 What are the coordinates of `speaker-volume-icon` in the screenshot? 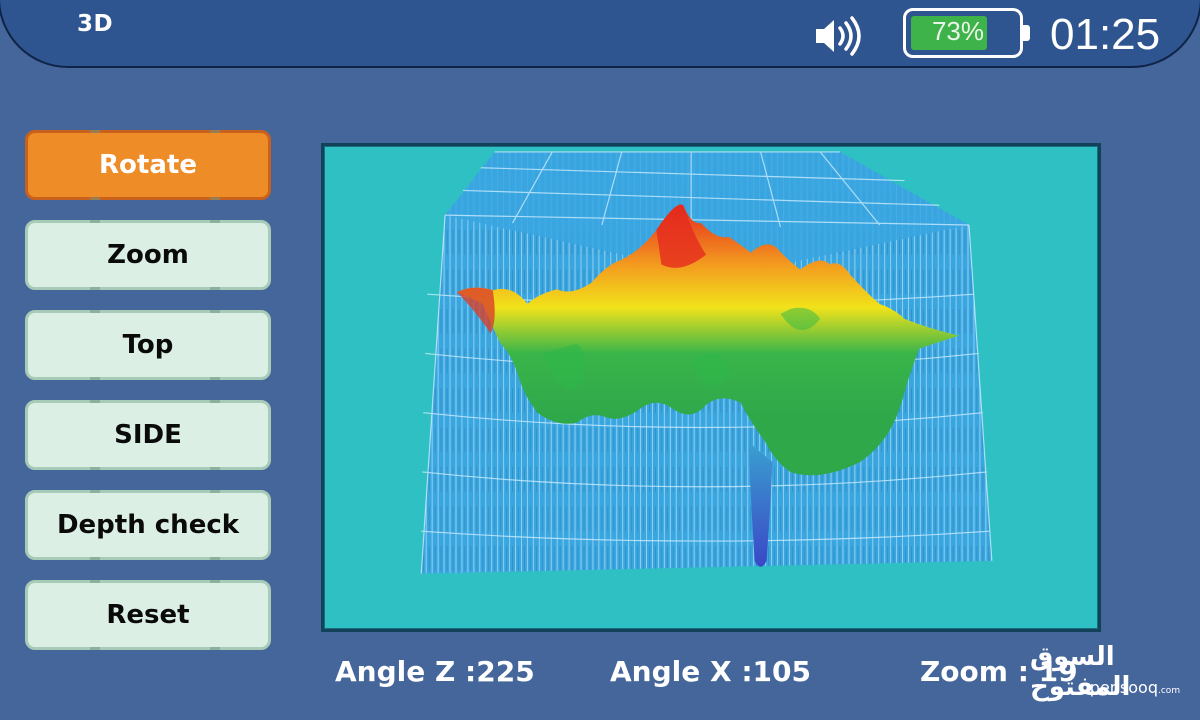 It's located at (840, 36).